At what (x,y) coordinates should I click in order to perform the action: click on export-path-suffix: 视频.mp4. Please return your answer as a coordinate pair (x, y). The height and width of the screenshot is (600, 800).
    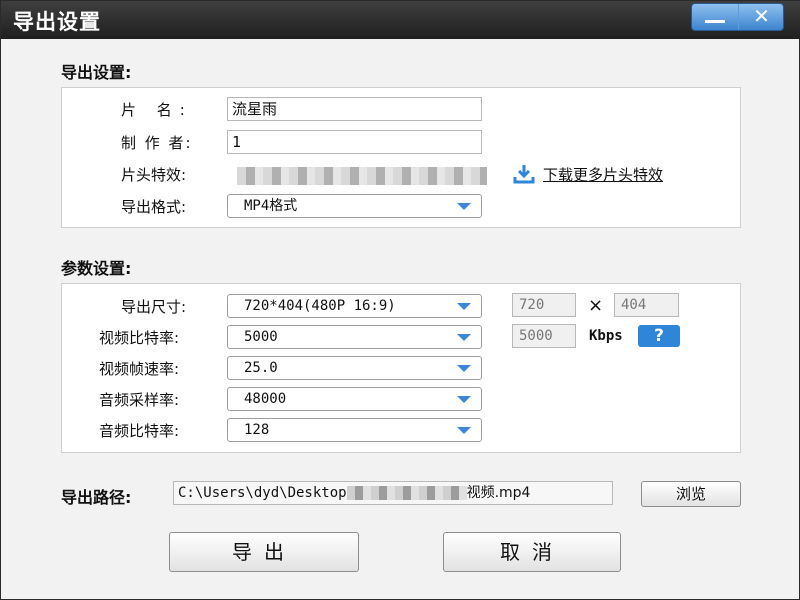
    Looking at the image, I should click on (498, 493).